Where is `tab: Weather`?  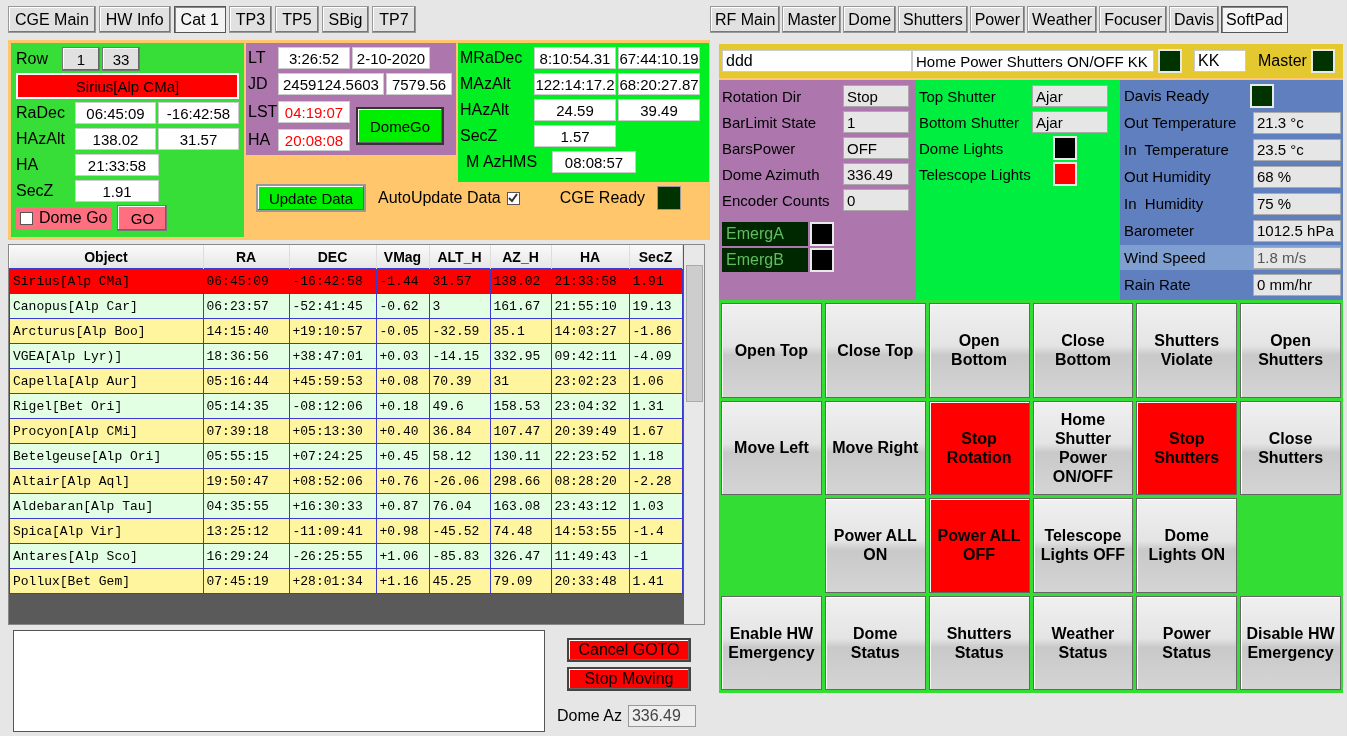 tab: Weather is located at coordinates (1062, 19).